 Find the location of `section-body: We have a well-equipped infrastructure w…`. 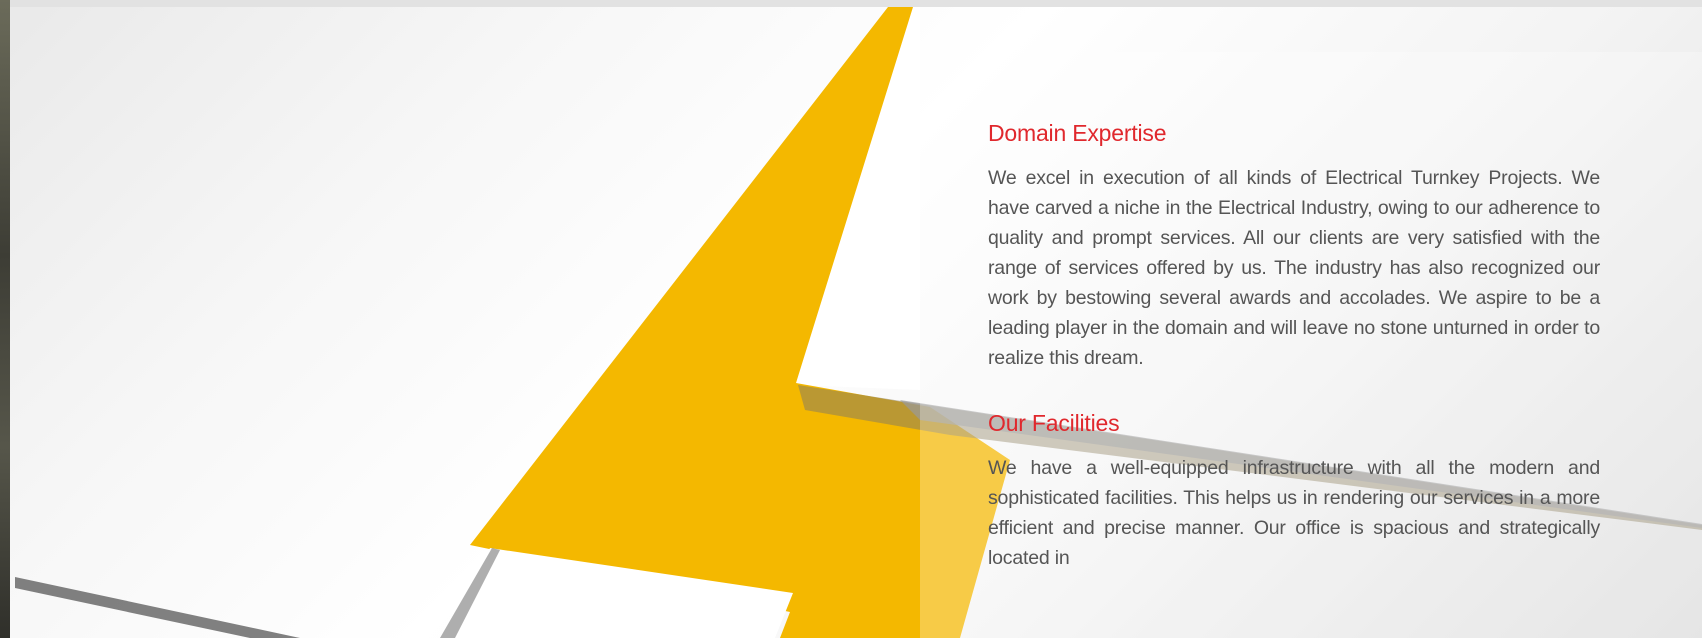

section-body: We have a well-equipped infrastructure w… is located at coordinates (1294, 513).